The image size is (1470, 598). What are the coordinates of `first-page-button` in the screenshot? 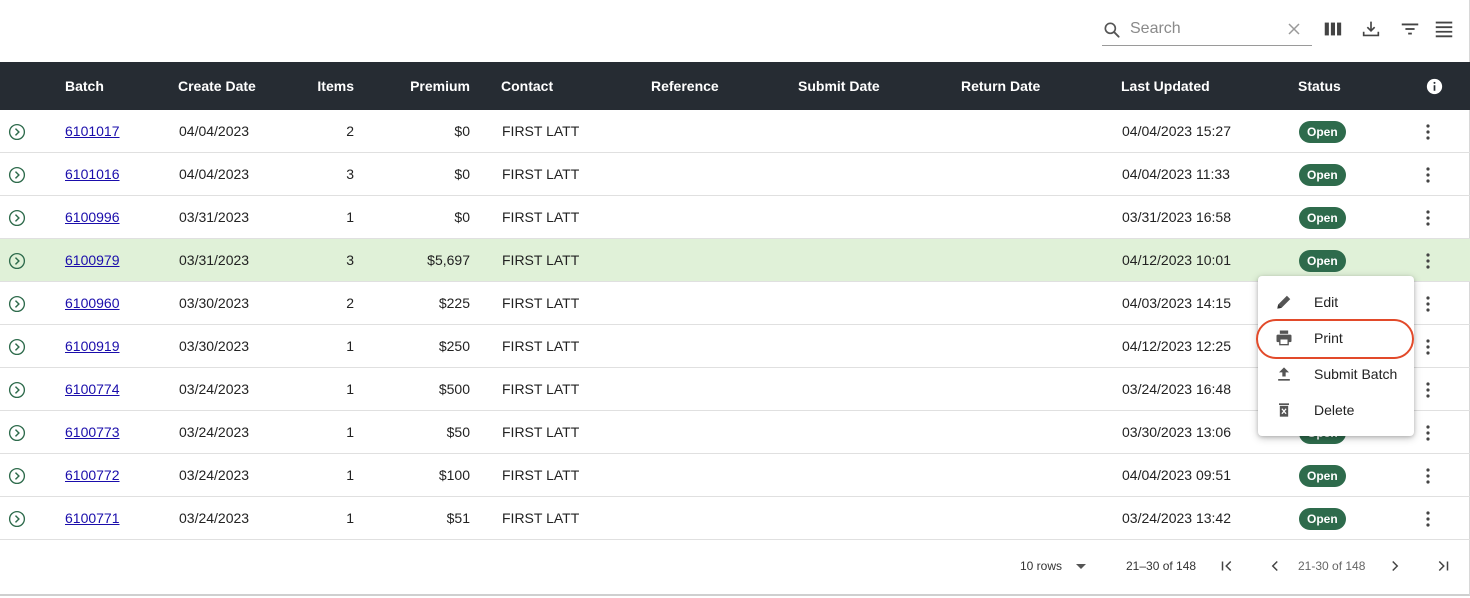 It's located at (1227, 566).